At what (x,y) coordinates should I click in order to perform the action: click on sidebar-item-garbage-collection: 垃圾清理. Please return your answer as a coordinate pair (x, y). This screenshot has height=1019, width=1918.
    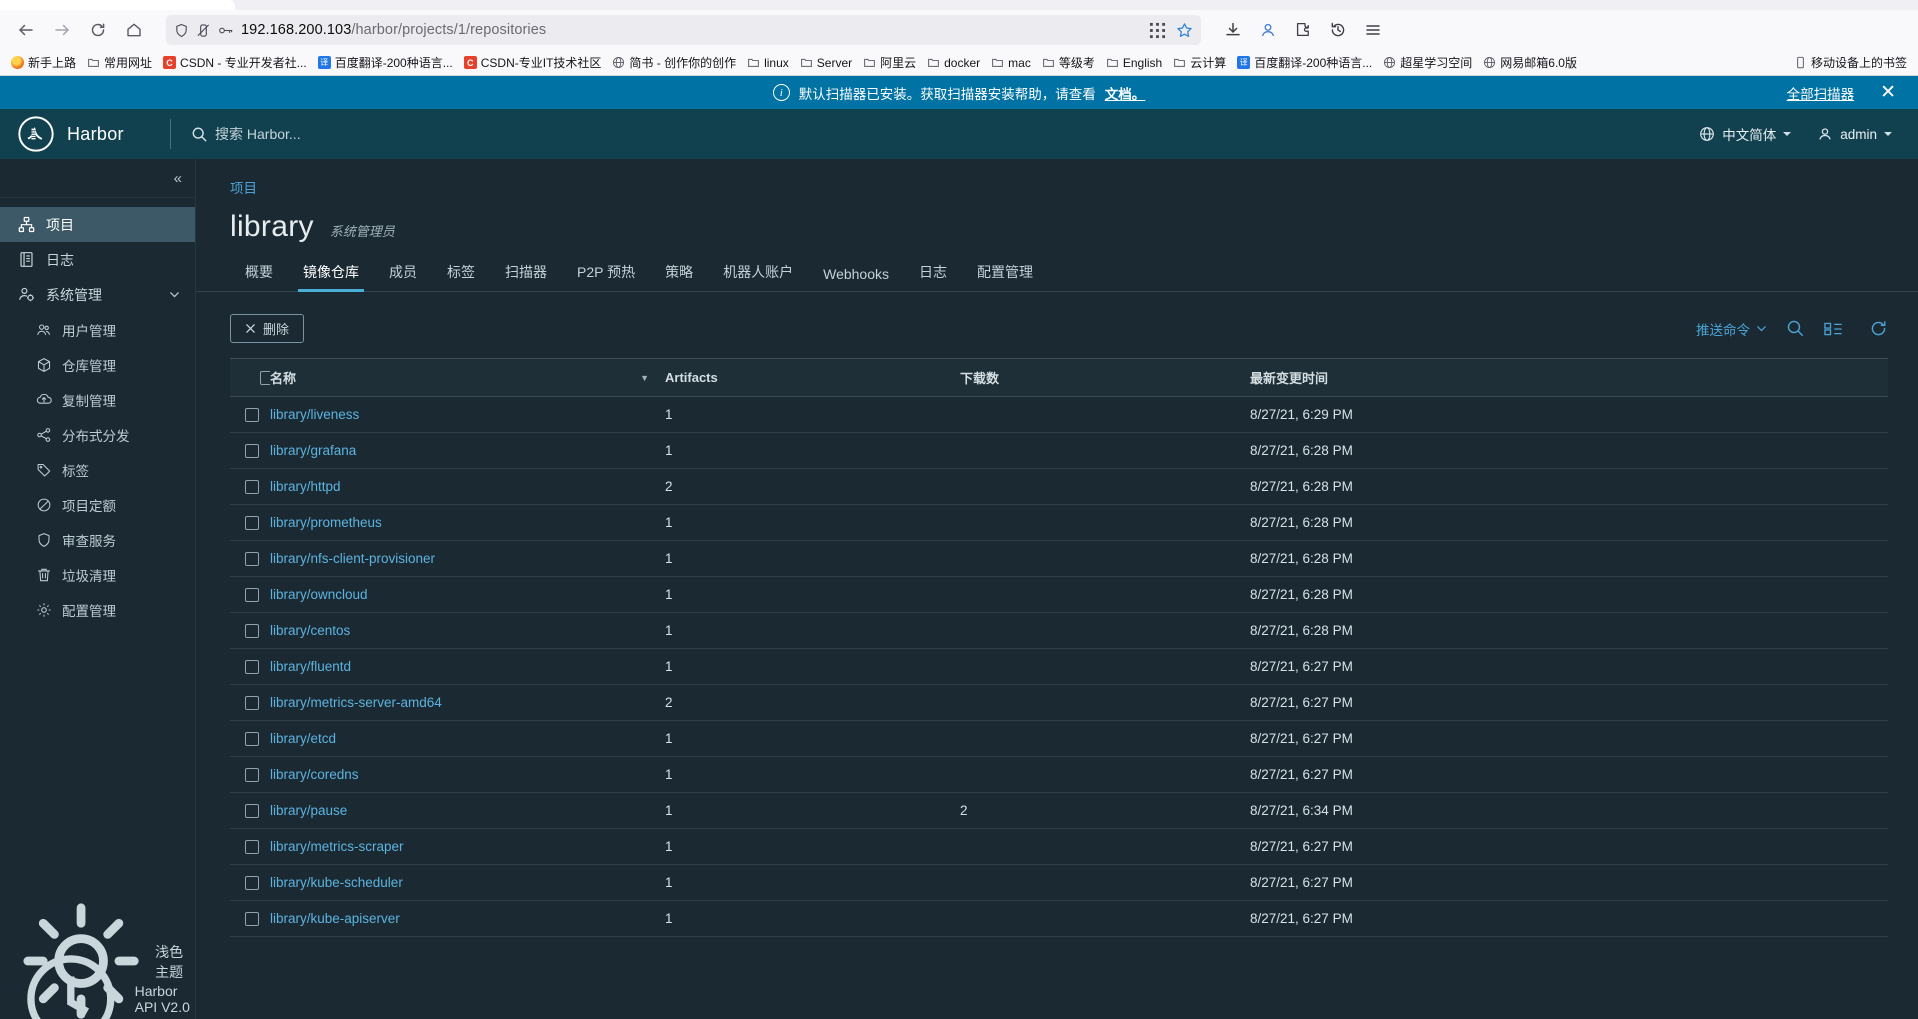
    Looking at the image, I should click on (97, 574).